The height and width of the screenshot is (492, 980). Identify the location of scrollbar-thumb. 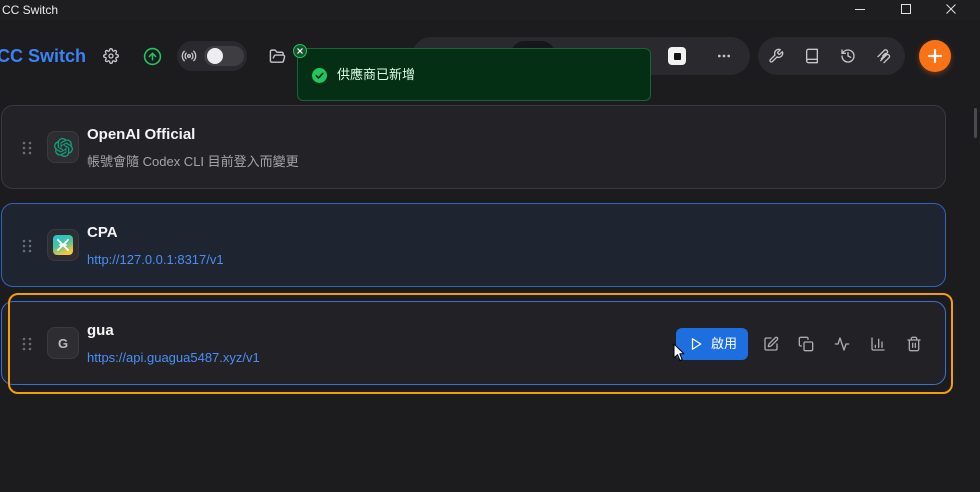
(975, 123).